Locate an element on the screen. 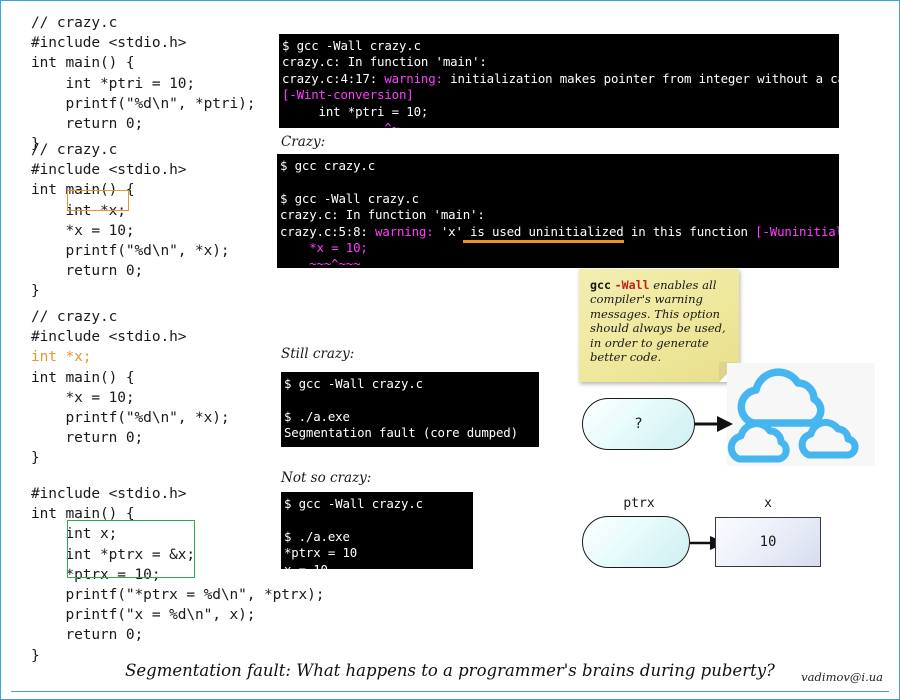 The height and width of the screenshot is (700, 900). label-x: x is located at coordinates (768, 503).